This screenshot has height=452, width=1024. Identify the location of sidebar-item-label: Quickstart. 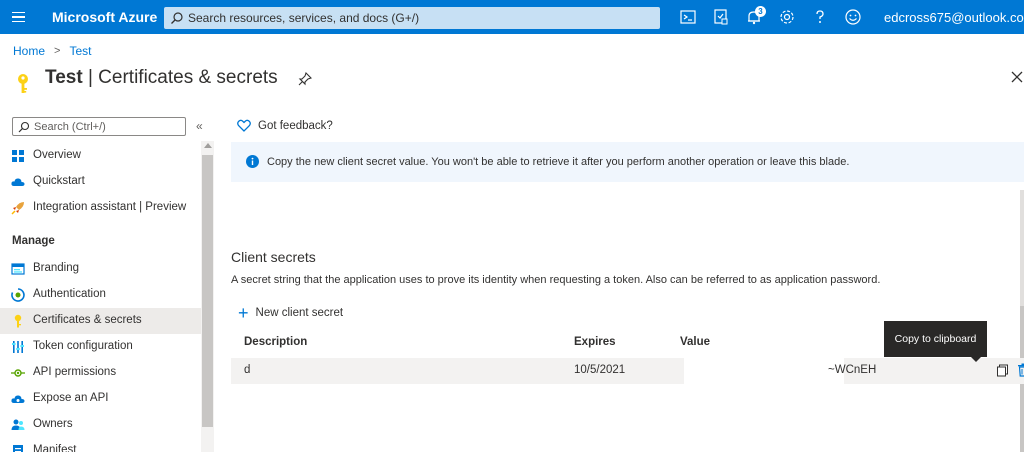
(59, 181).